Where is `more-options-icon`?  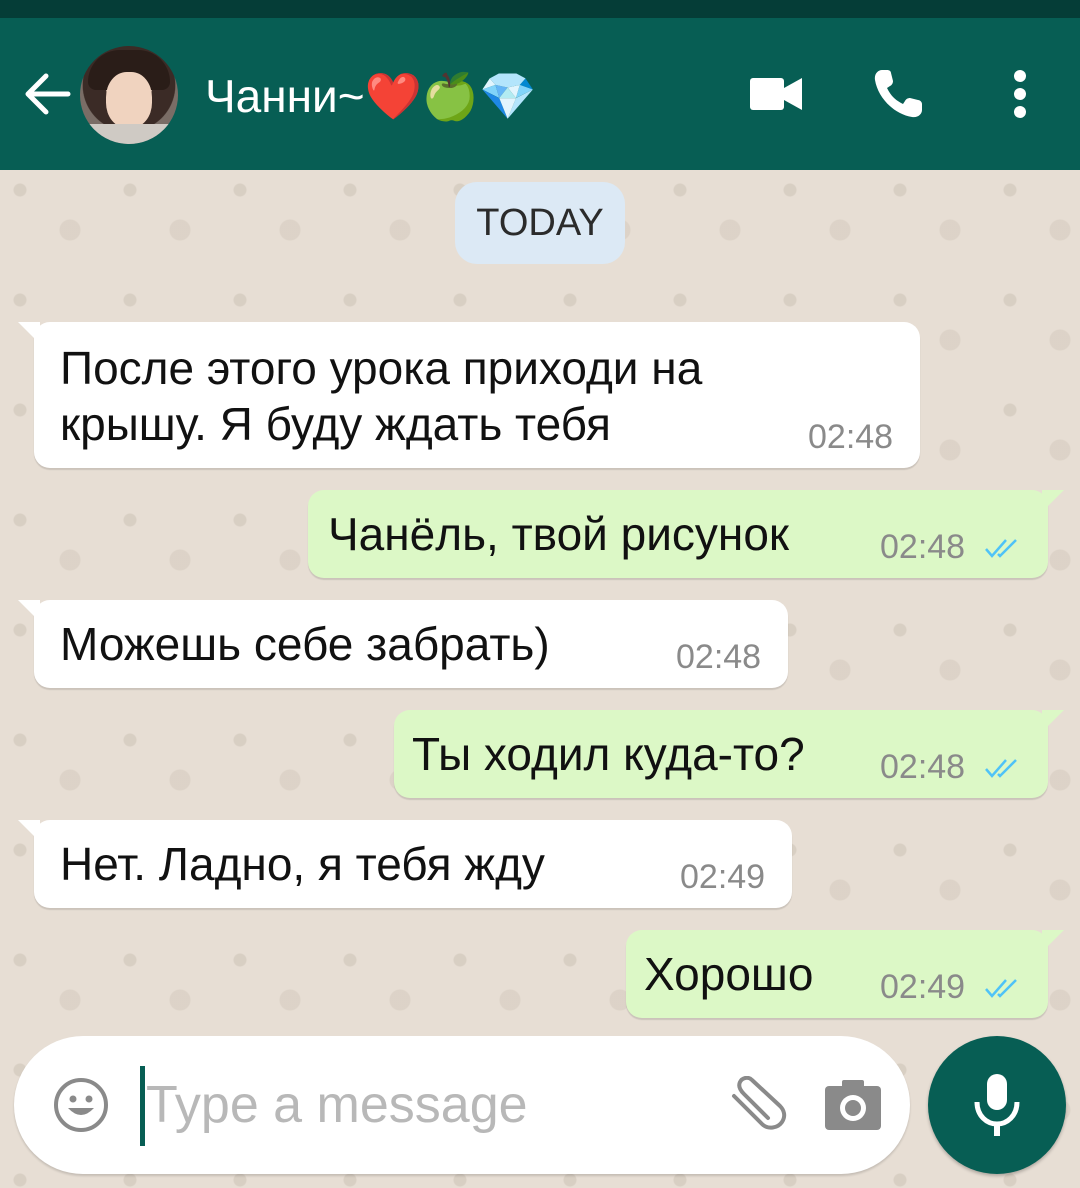 more-options-icon is located at coordinates (1020, 94).